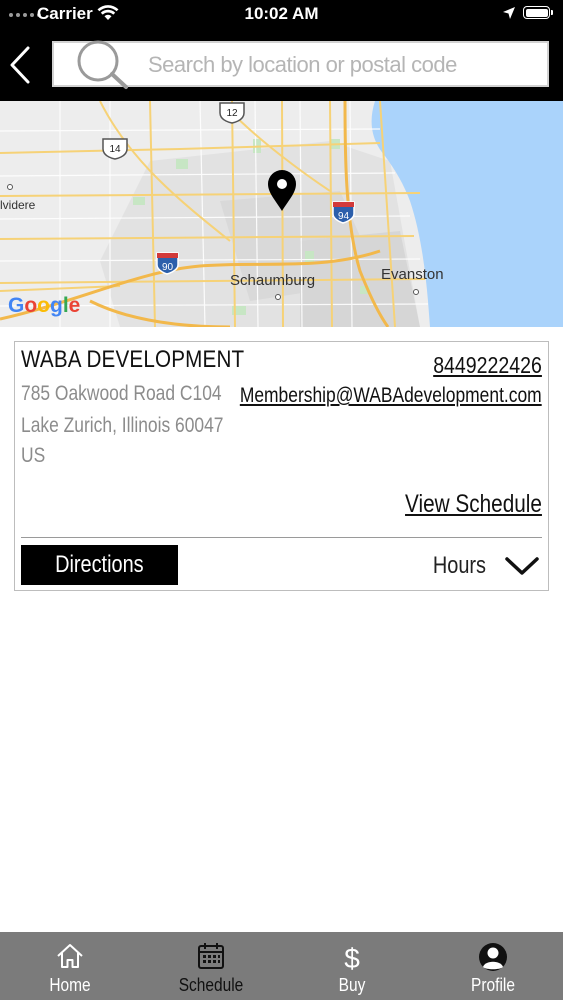  Describe the element at coordinates (343, 65) in the screenshot. I see `search-input` at that location.